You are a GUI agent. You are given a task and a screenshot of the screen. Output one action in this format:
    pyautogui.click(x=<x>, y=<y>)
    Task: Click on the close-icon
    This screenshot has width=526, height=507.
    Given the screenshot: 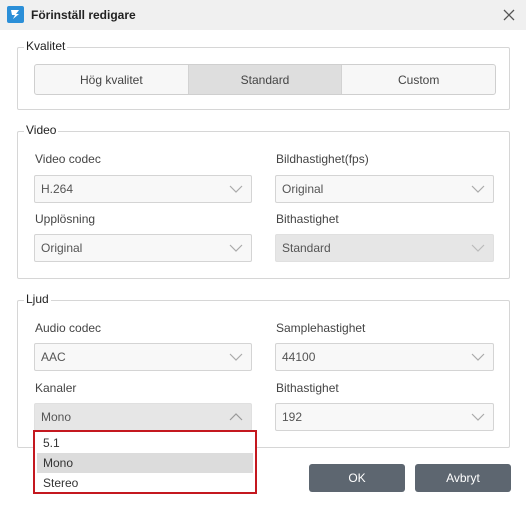 What is the action you would take?
    pyautogui.click(x=509, y=15)
    